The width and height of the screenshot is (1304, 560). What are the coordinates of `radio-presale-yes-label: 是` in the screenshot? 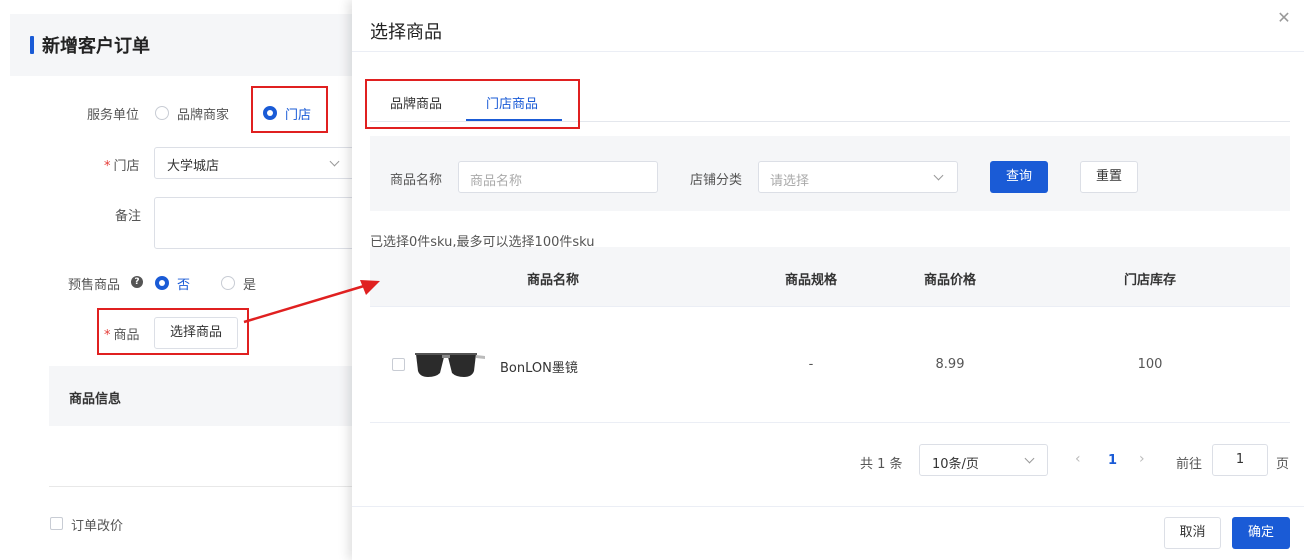 It's located at (249, 283).